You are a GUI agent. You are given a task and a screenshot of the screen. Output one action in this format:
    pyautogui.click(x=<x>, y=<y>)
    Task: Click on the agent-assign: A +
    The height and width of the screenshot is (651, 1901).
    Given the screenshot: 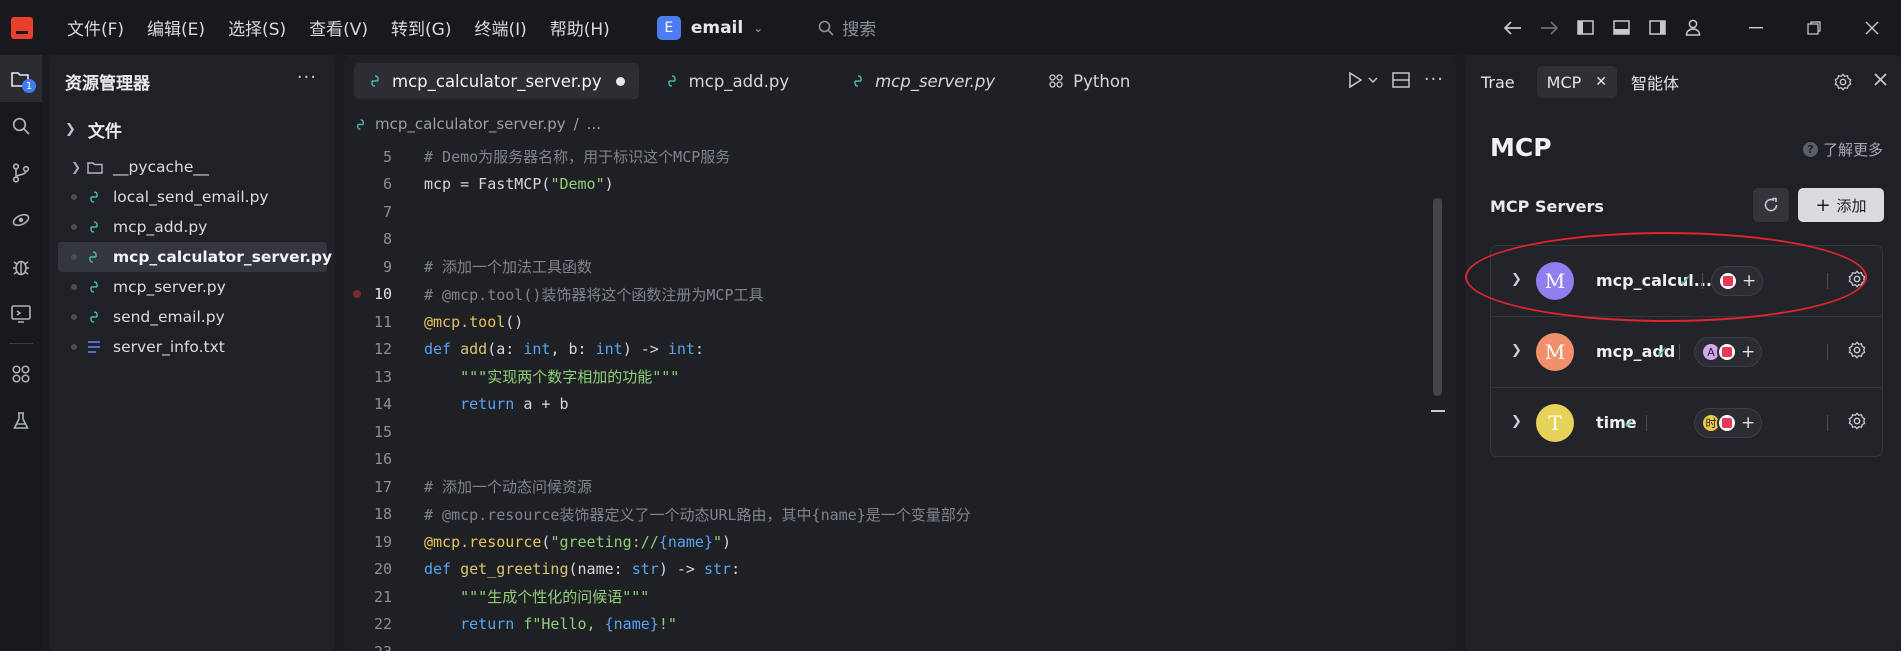 What is the action you would take?
    pyautogui.click(x=1728, y=352)
    